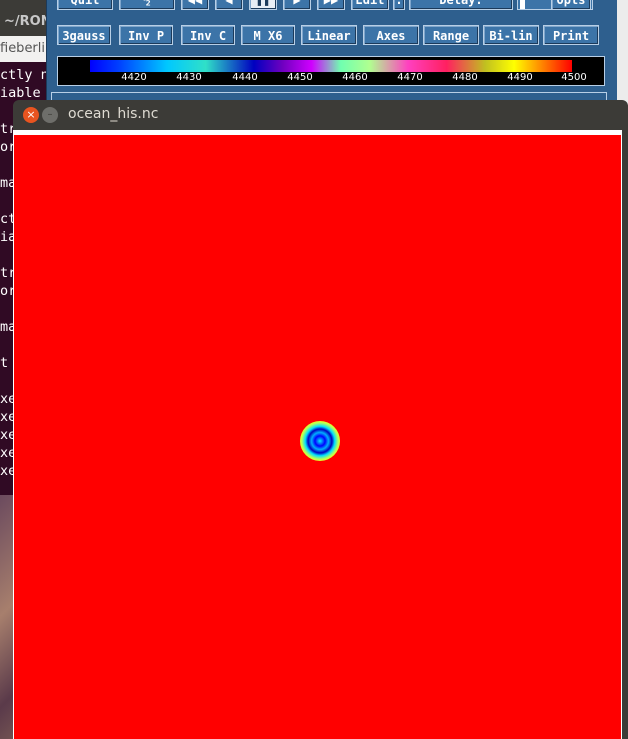 Image resolution: width=628 pixels, height=739 pixels. What do you see at coordinates (410, 77) in the screenshot?
I see `colorbar-tick: 4470` at bounding box center [410, 77].